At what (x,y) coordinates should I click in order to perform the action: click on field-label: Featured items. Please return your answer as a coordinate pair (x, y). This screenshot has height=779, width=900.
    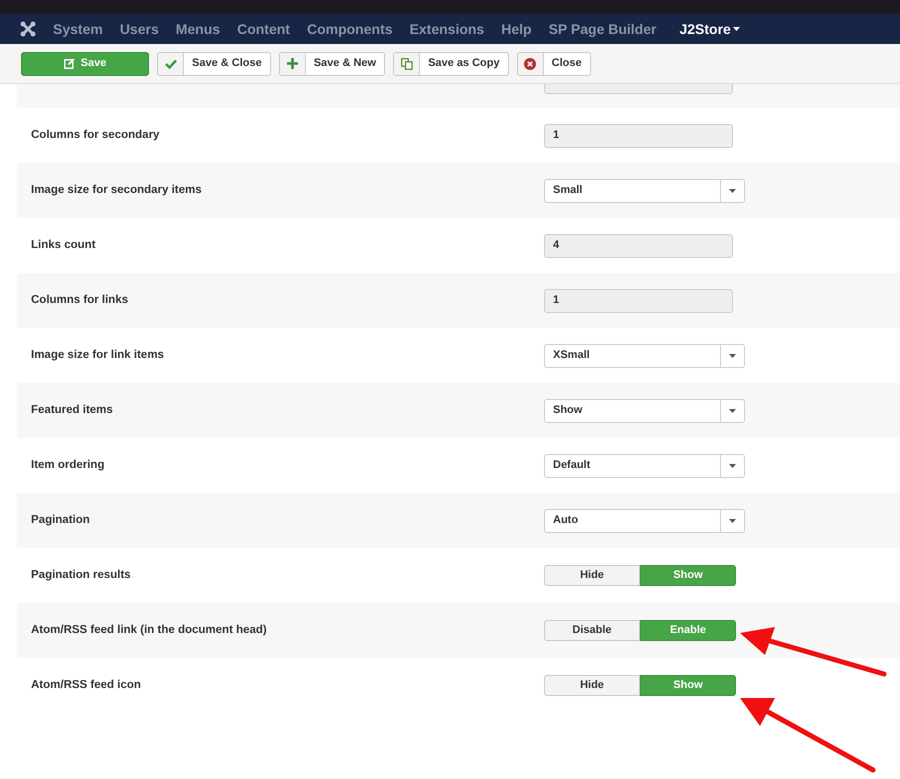
    Looking at the image, I should click on (72, 410).